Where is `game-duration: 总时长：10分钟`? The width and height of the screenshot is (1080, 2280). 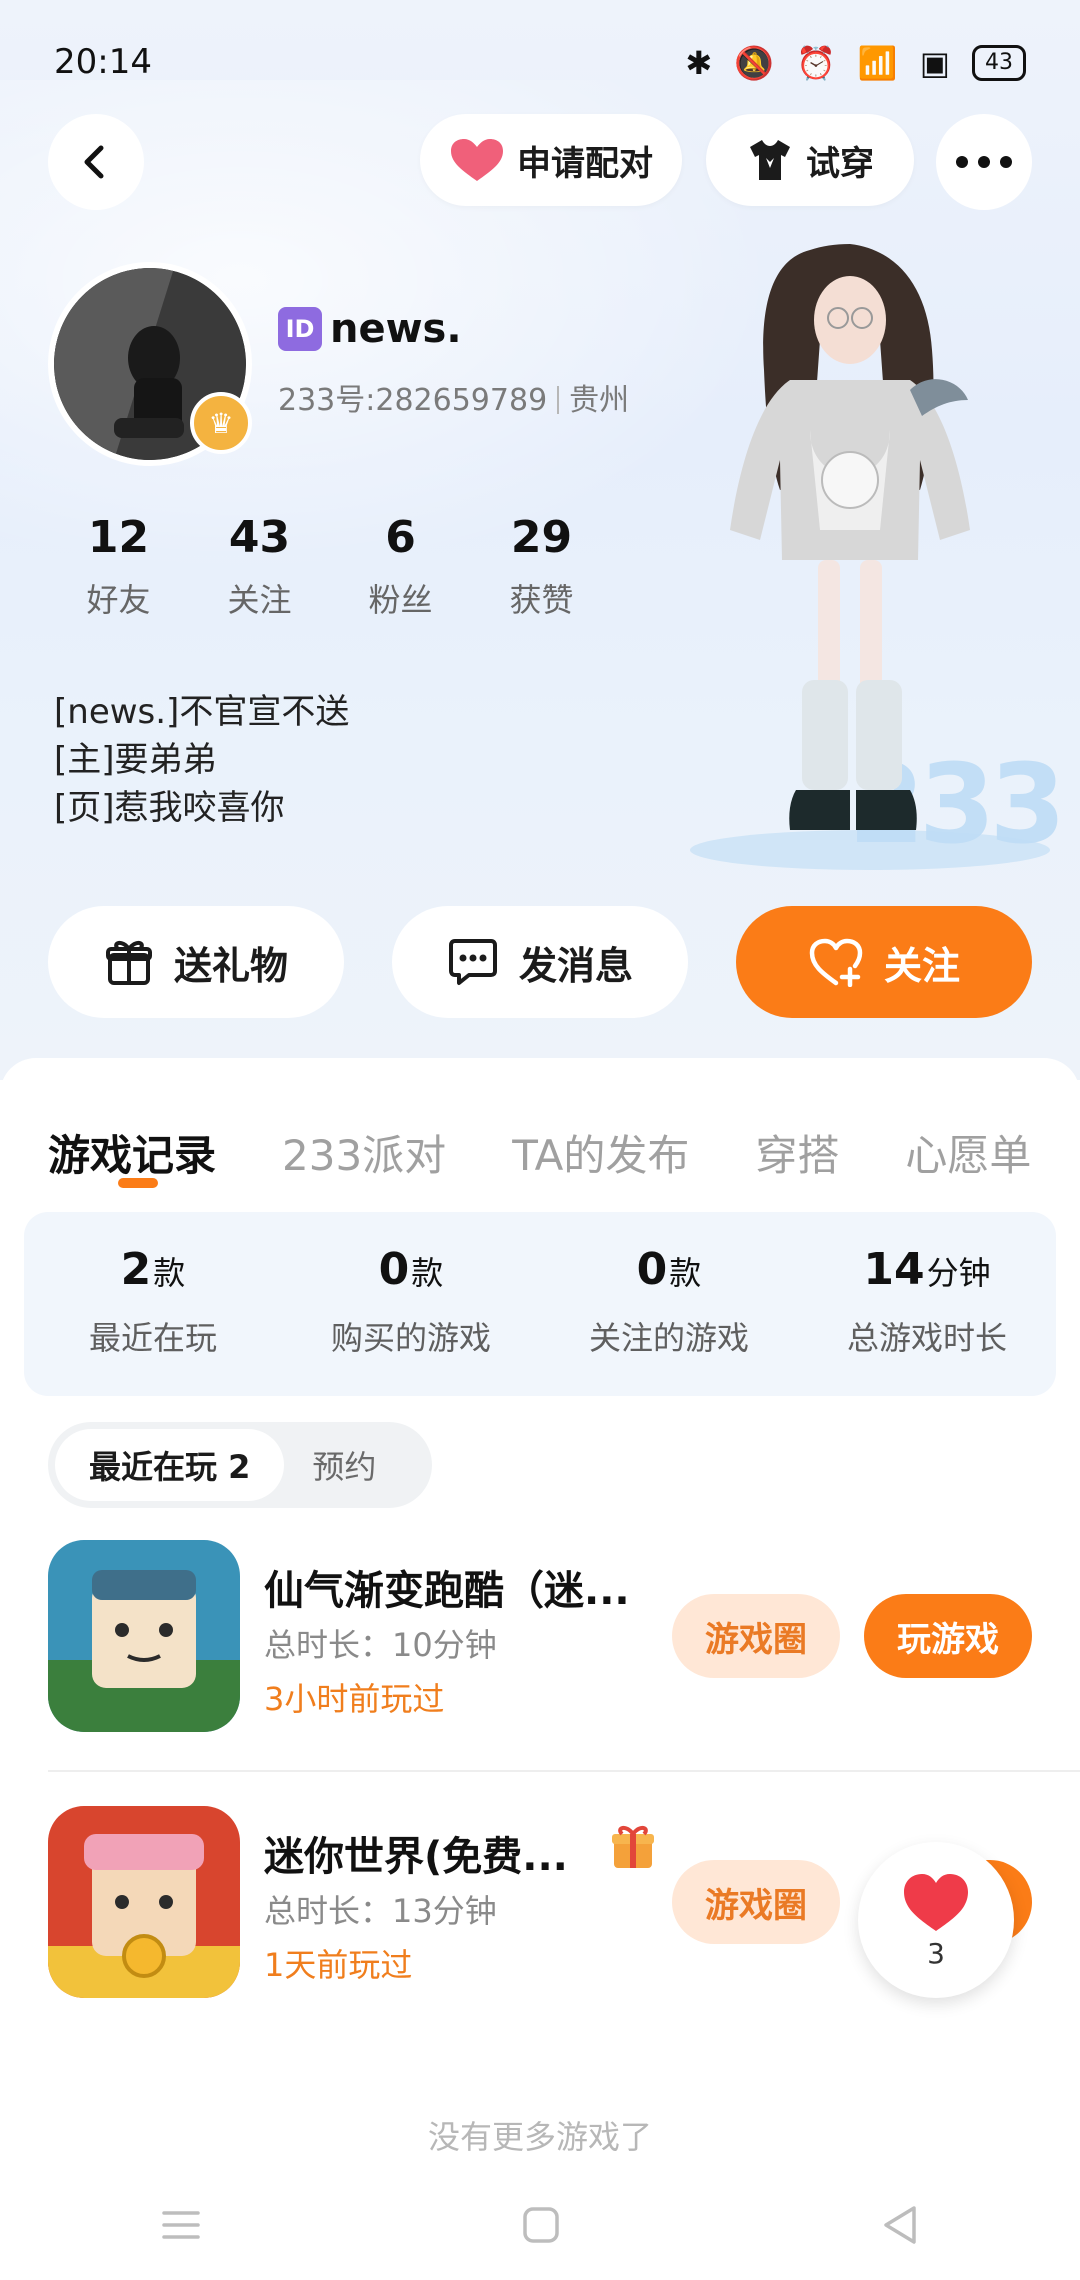 game-duration: 总时长：10分钟 is located at coordinates (380, 1645).